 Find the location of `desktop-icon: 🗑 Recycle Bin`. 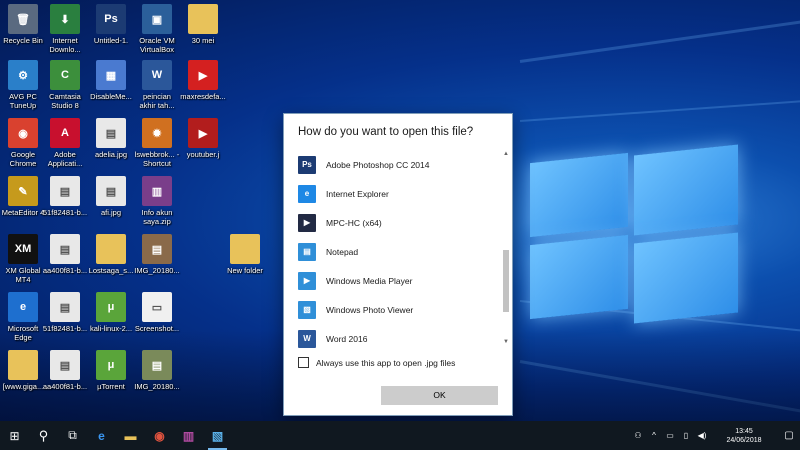

desktop-icon: 🗑 Recycle Bin is located at coordinates (23, 24).